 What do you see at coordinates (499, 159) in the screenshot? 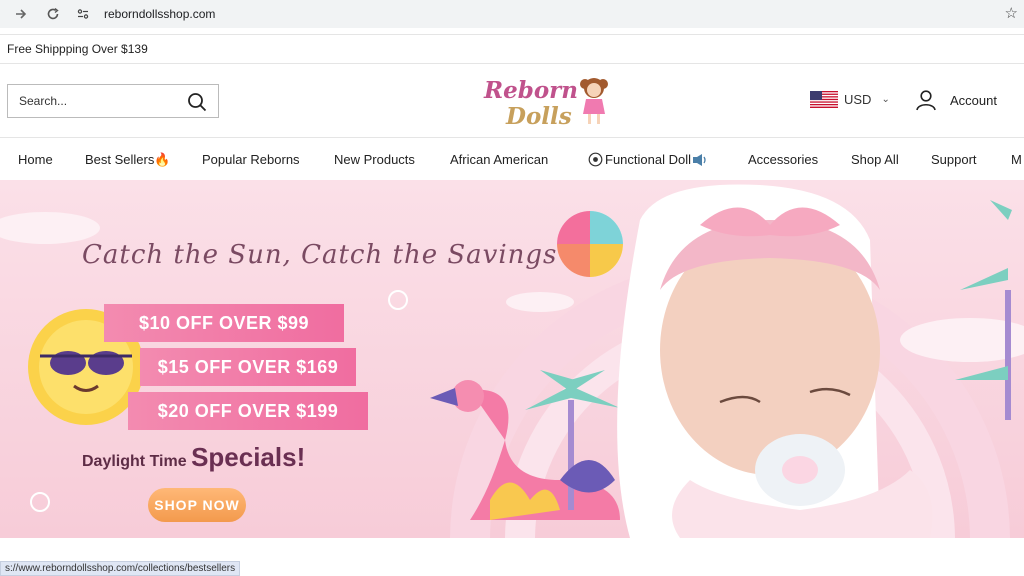
I see `nav-item-african-american: African American` at bounding box center [499, 159].